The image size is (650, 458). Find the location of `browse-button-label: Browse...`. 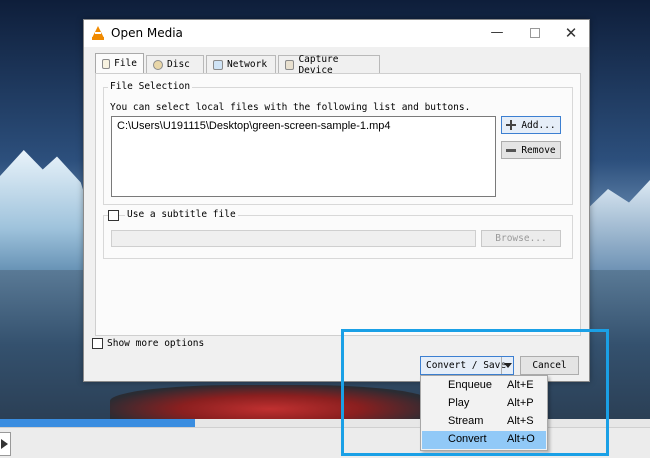

browse-button-label: Browse... is located at coordinates (521, 238).